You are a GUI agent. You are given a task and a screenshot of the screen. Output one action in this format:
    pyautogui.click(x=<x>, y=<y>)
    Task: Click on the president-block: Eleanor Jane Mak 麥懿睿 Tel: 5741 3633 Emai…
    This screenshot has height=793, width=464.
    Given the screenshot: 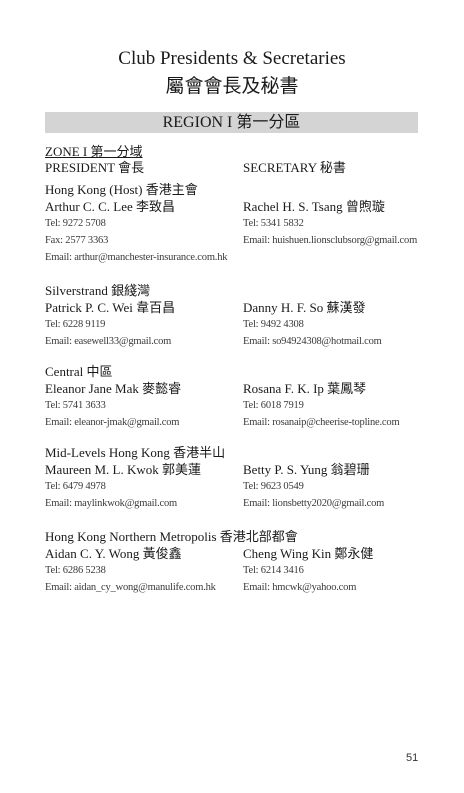 What is the action you would take?
    pyautogui.click(x=113, y=405)
    